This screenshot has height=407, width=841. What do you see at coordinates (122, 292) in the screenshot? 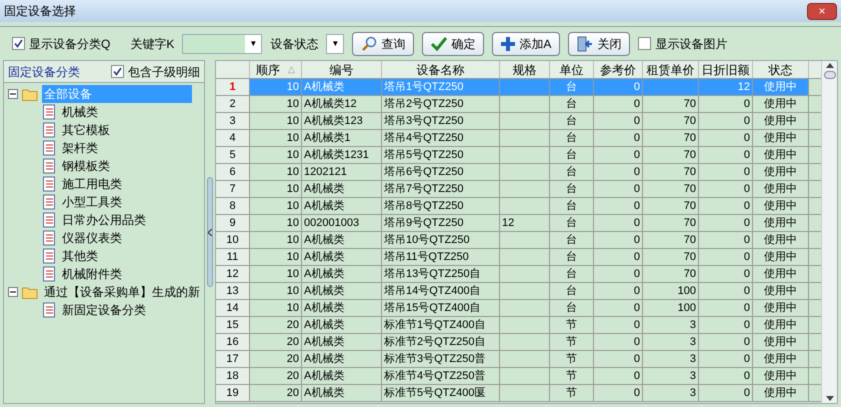
I see `tree-item: 通过【设备采购单】生成的新` at bounding box center [122, 292].